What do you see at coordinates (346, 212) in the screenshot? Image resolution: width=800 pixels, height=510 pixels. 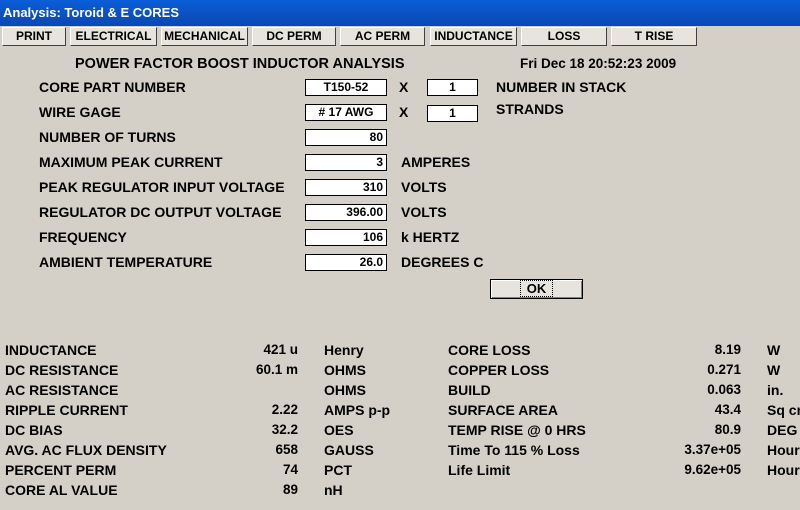 I see `output-voltage-field: 396.00` at bounding box center [346, 212].